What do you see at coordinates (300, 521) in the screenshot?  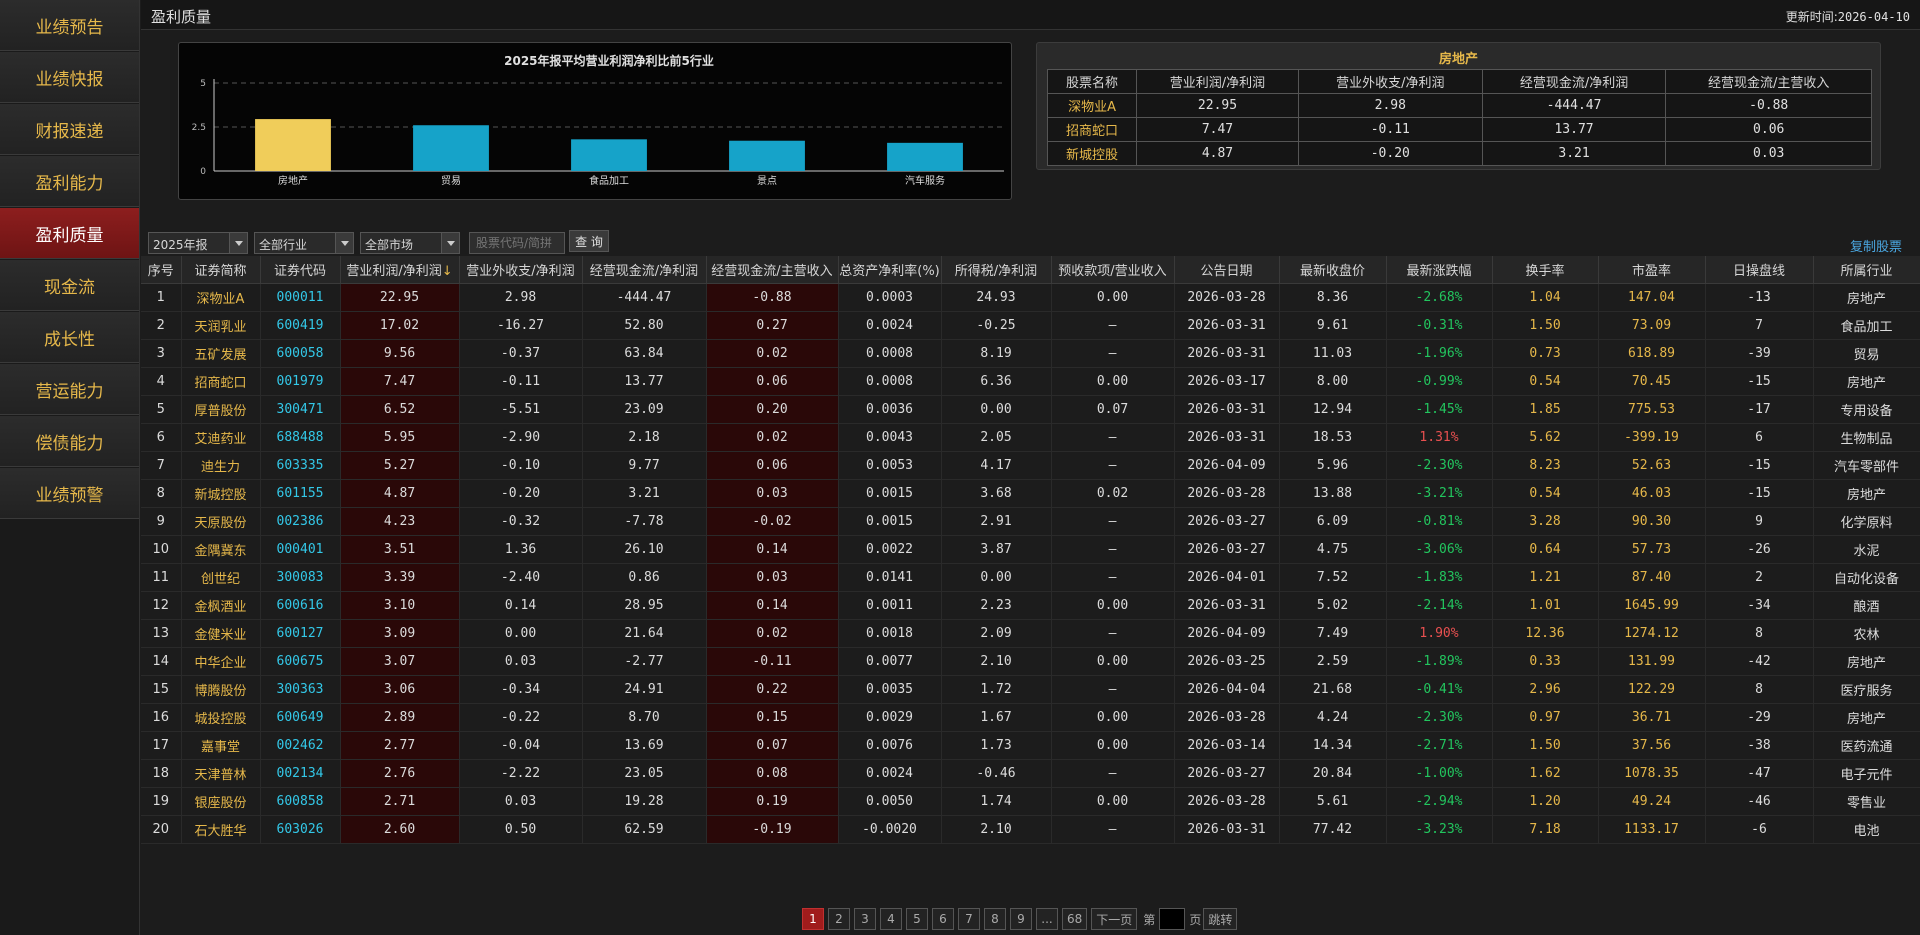 I see `stock-code-link: 002386` at bounding box center [300, 521].